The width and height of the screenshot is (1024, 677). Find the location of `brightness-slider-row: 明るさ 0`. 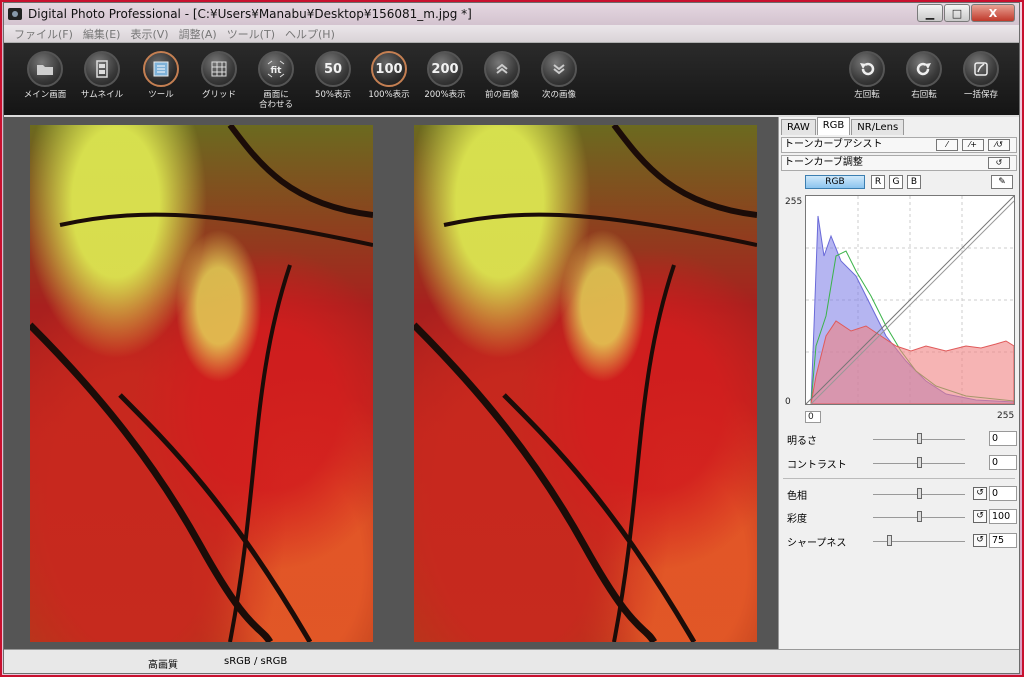

brightness-slider-row: 明るさ 0 is located at coordinates (902, 439).